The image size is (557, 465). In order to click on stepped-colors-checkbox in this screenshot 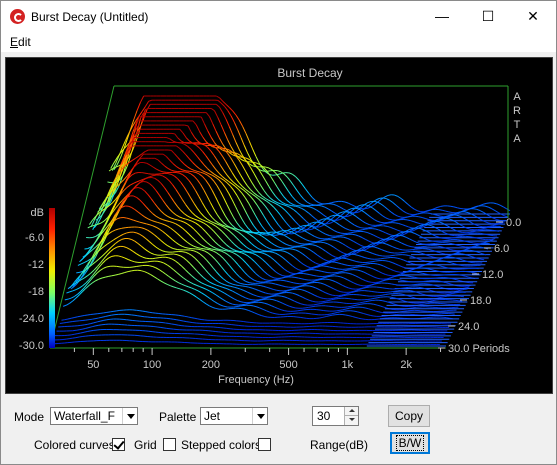, I will do `click(264, 444)`.